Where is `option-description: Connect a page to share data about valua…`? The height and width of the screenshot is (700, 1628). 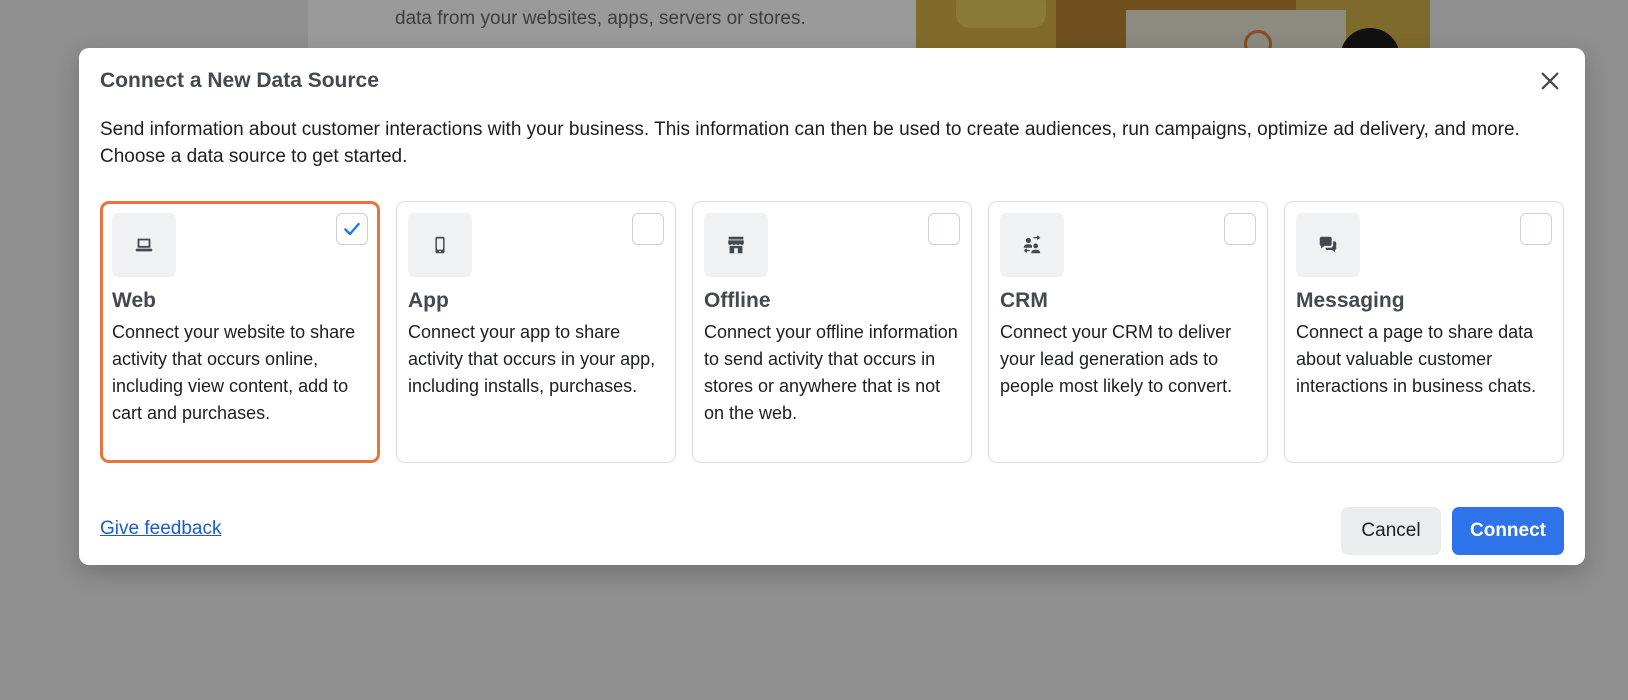 option-description: Connect a page to share data about valua… is located at coordinates (1416, 359).